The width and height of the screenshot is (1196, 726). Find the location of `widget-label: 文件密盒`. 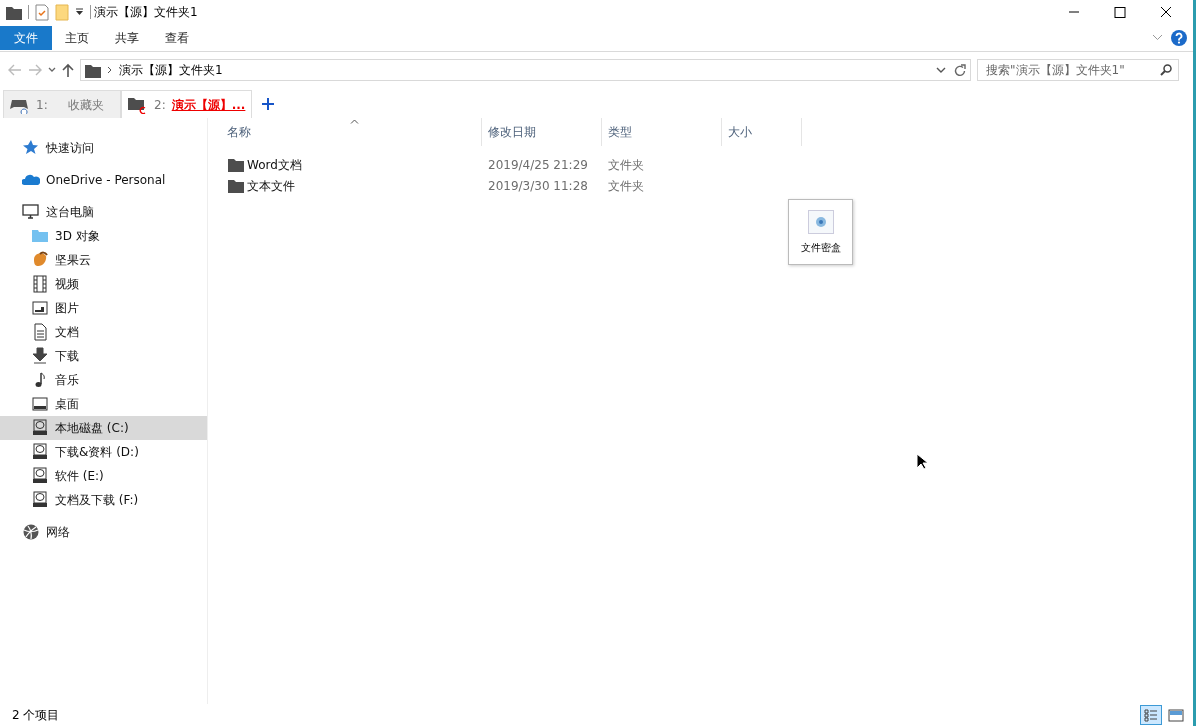

widget-label: 文件密盒 is located at coordinates (820, 248).